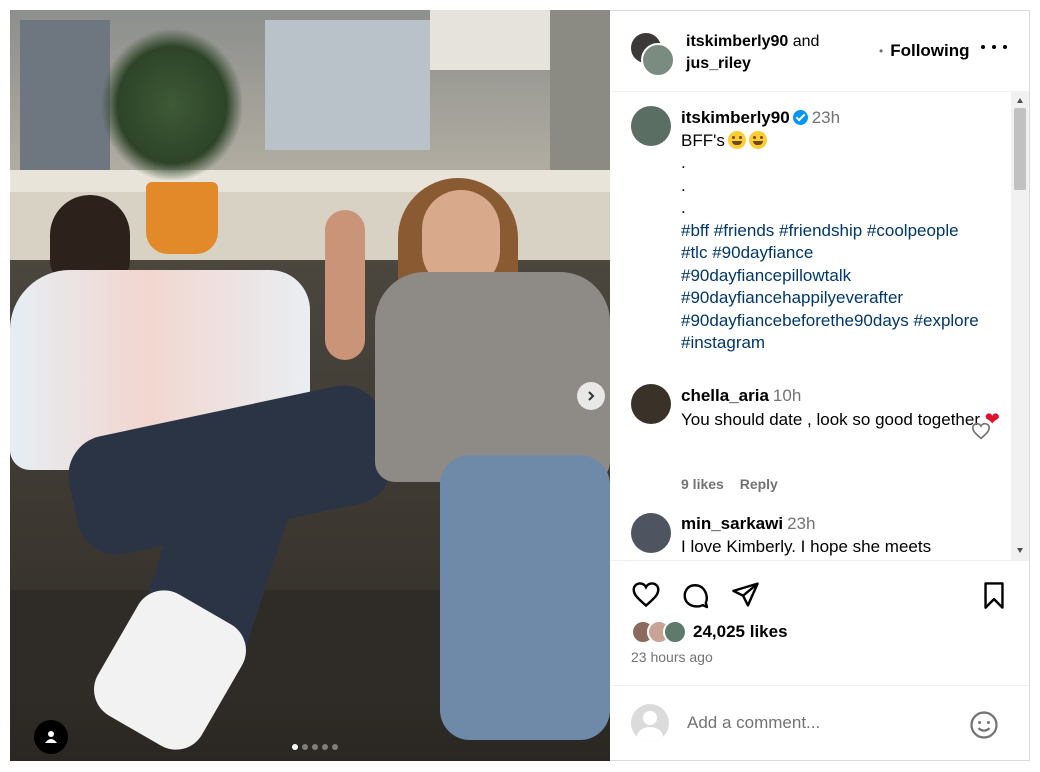 Image resolution: width=1040 pixels, height=772 pixels. I want to click on comment-likes: 9 likes, so click(702, 484).